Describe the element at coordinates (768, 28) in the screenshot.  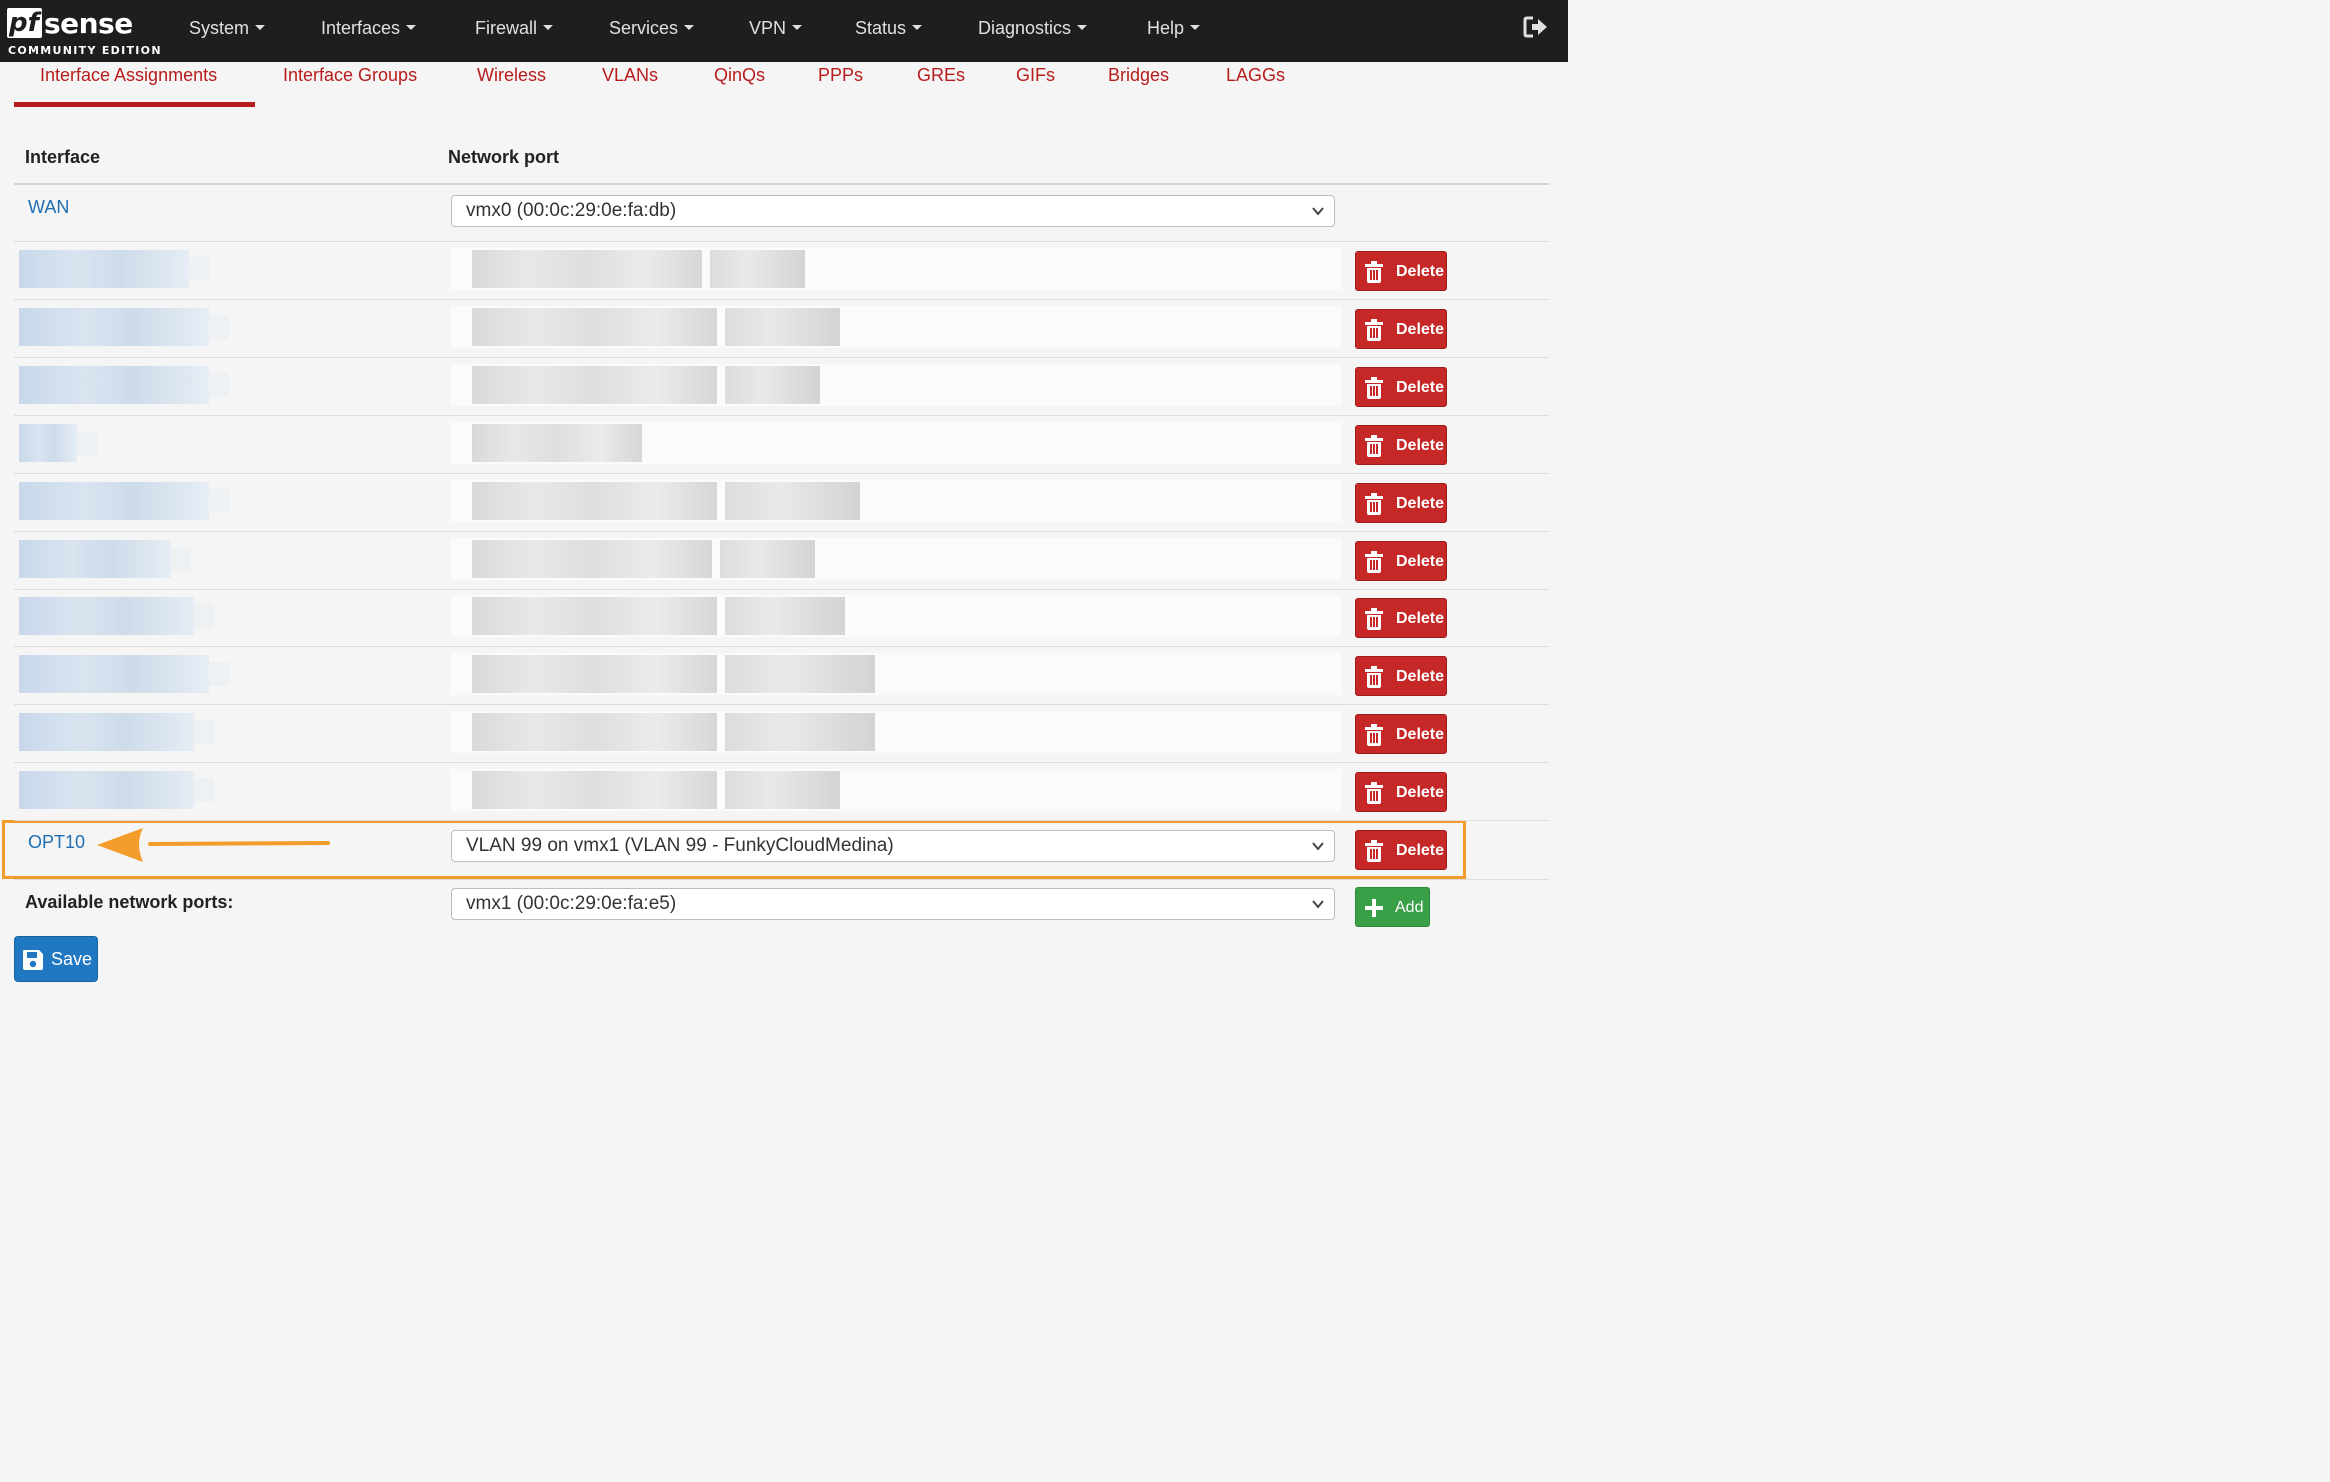
I see `nav-label: VPN` at that location.